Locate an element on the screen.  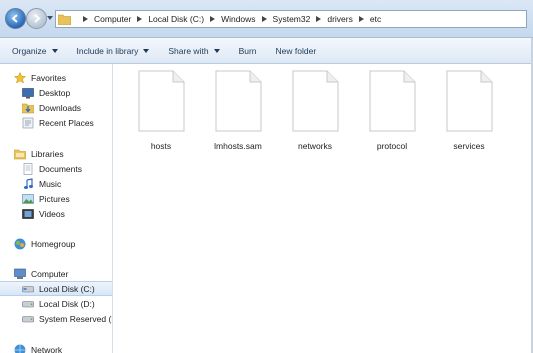
music-note-icon is located at coordinates (28, 183).